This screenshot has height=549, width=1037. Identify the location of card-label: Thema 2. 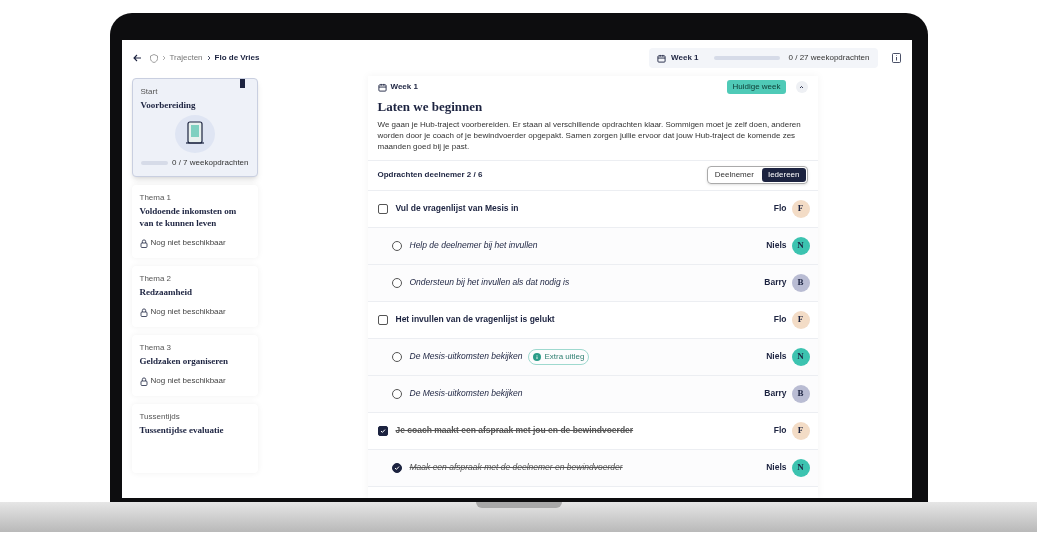
(156, 279).